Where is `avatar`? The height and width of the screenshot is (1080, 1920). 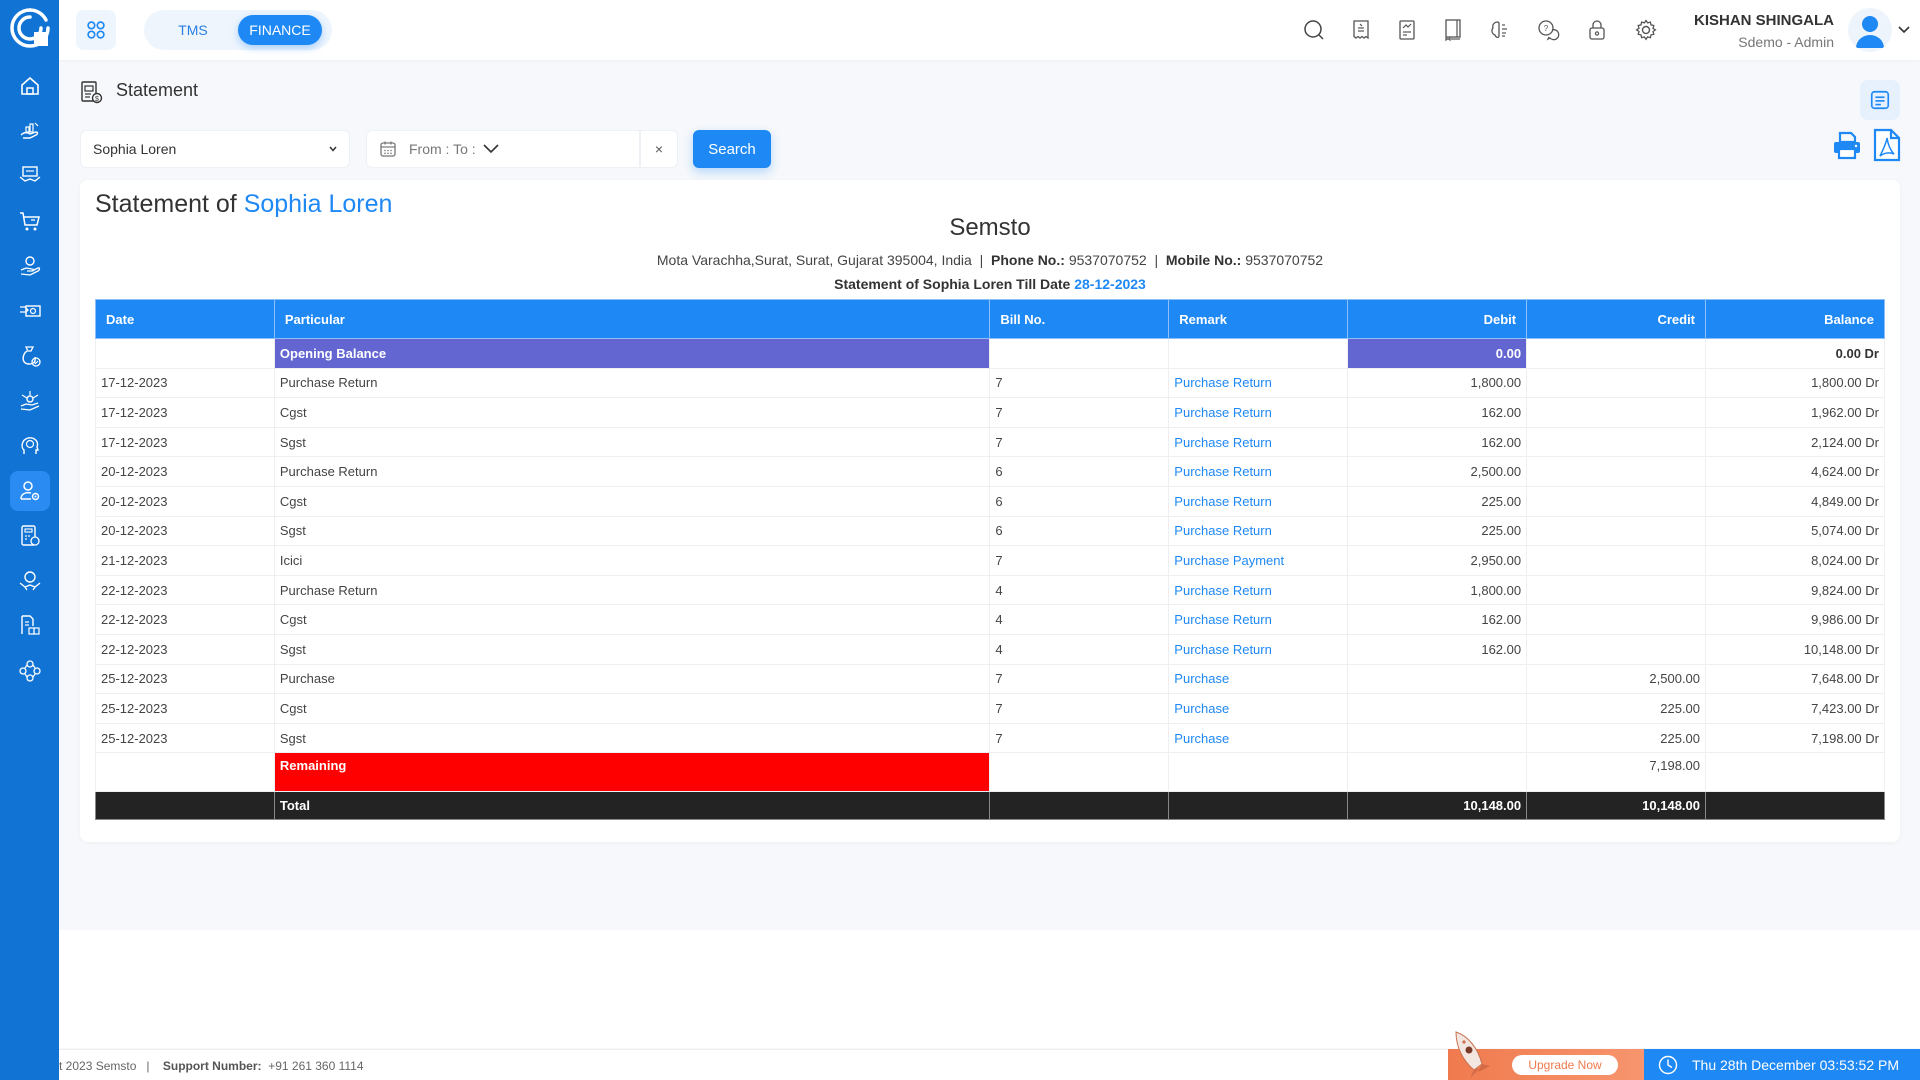 avatar is located at coordinates (1870, 30).